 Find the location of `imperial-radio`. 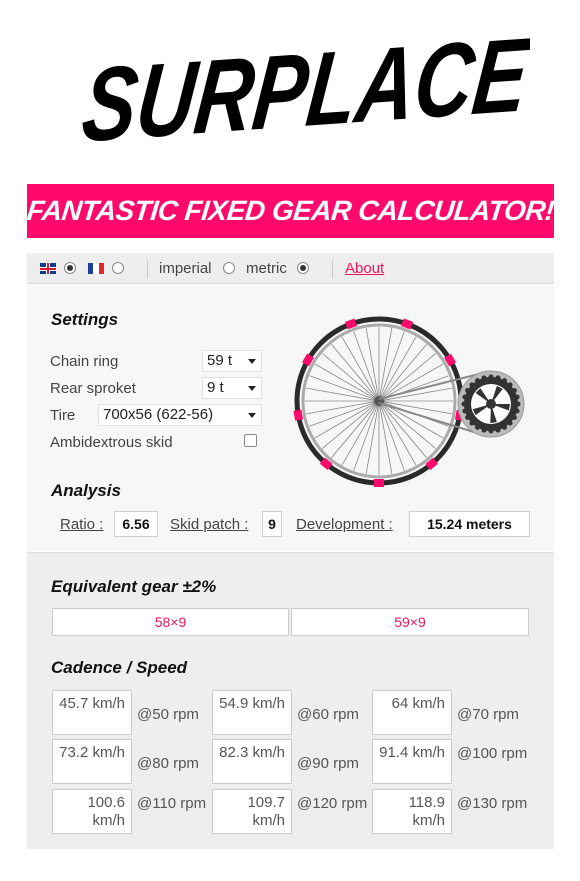

imperial-radio is located at coordinates (229, 268).